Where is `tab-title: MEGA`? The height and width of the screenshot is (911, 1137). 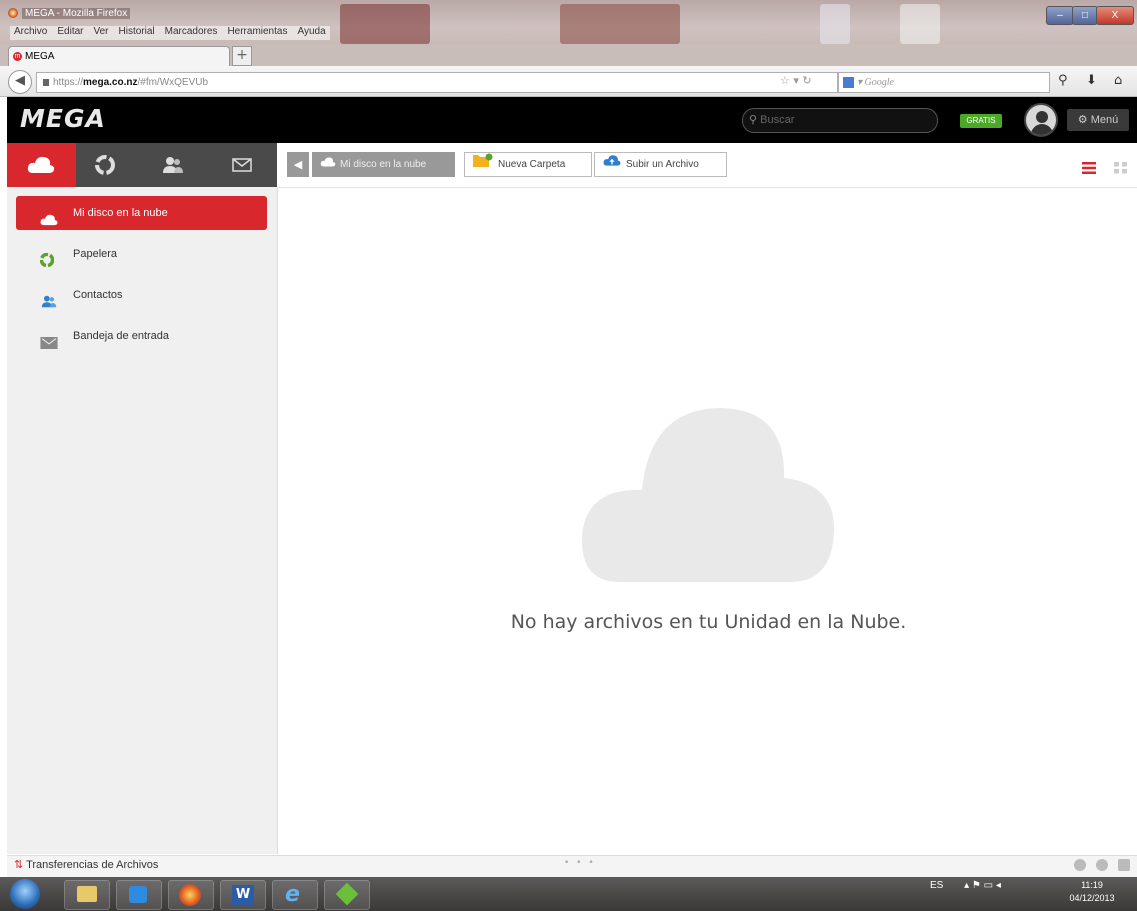 tab-title: MEGA is located at coordinates (40, 56).